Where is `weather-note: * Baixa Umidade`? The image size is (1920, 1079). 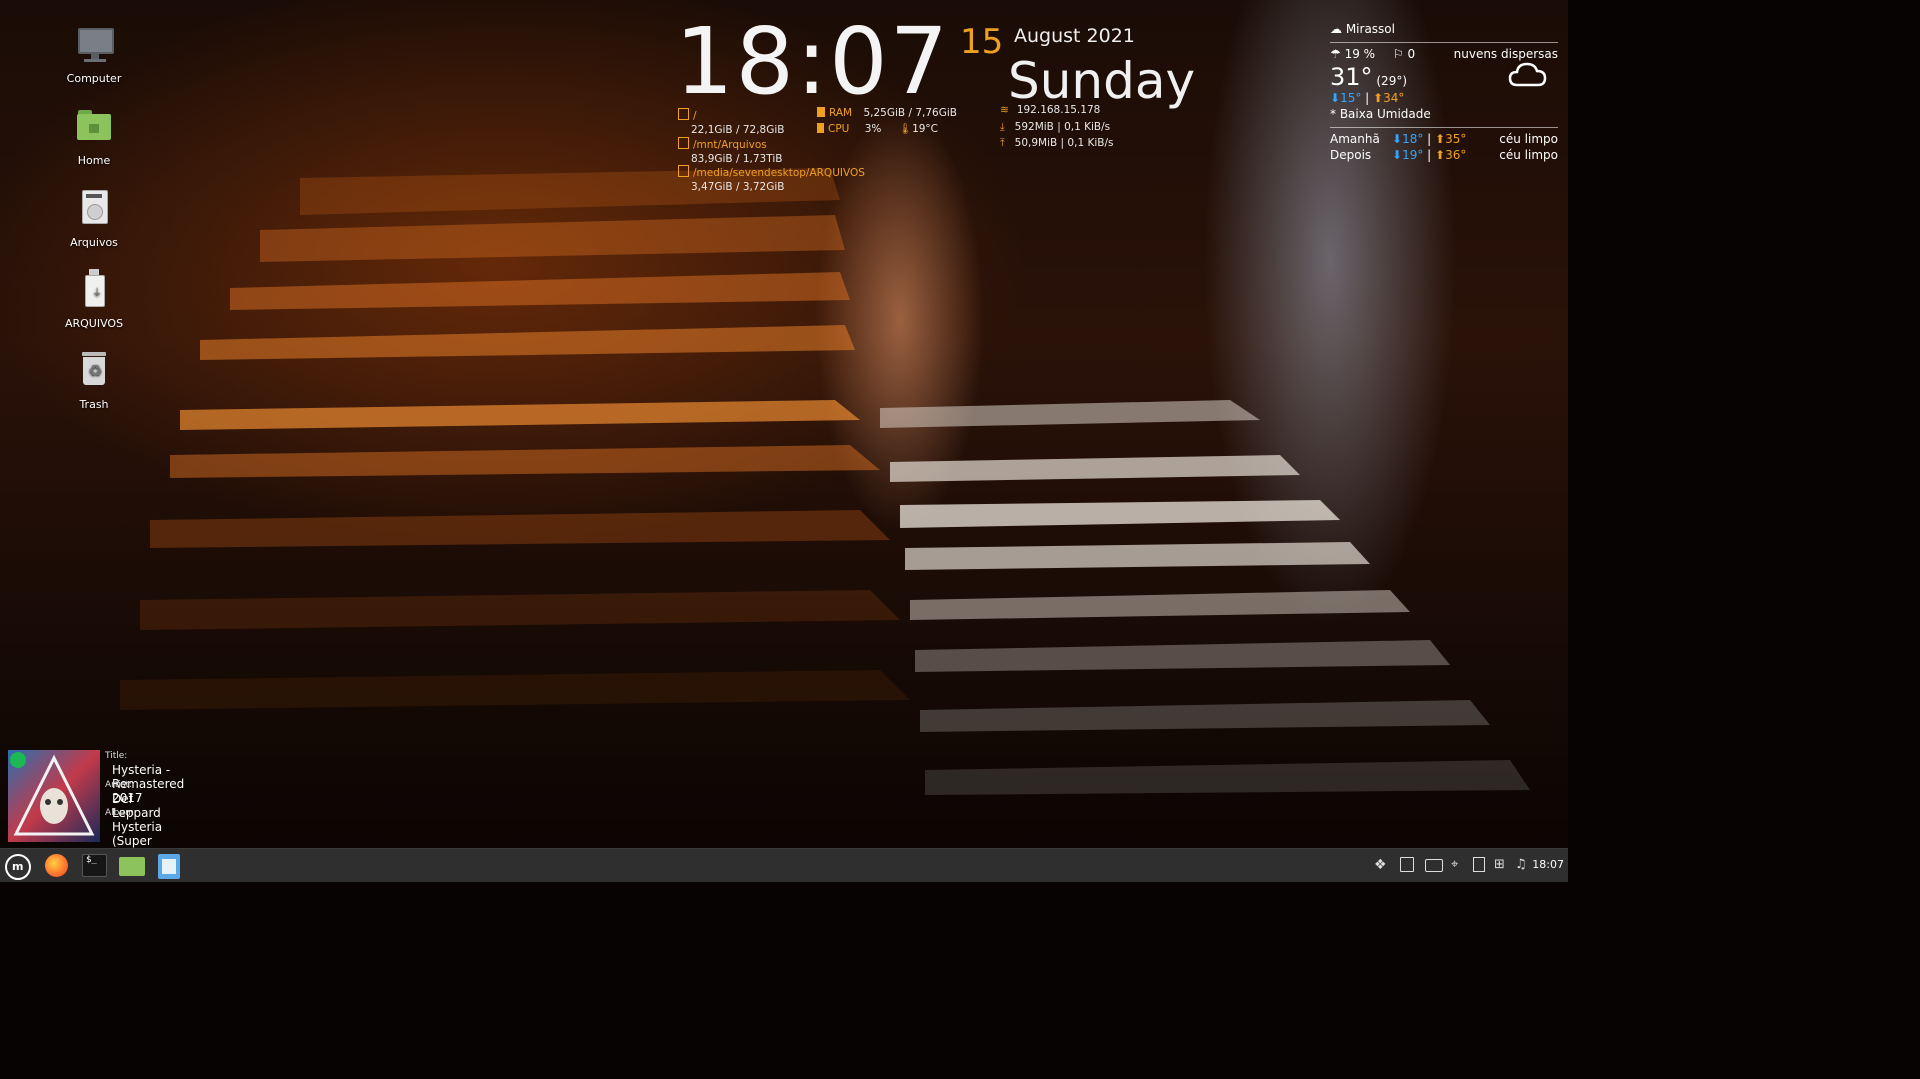 weather-note: * Baixa Umidade is located at coordinates (1380, 114).